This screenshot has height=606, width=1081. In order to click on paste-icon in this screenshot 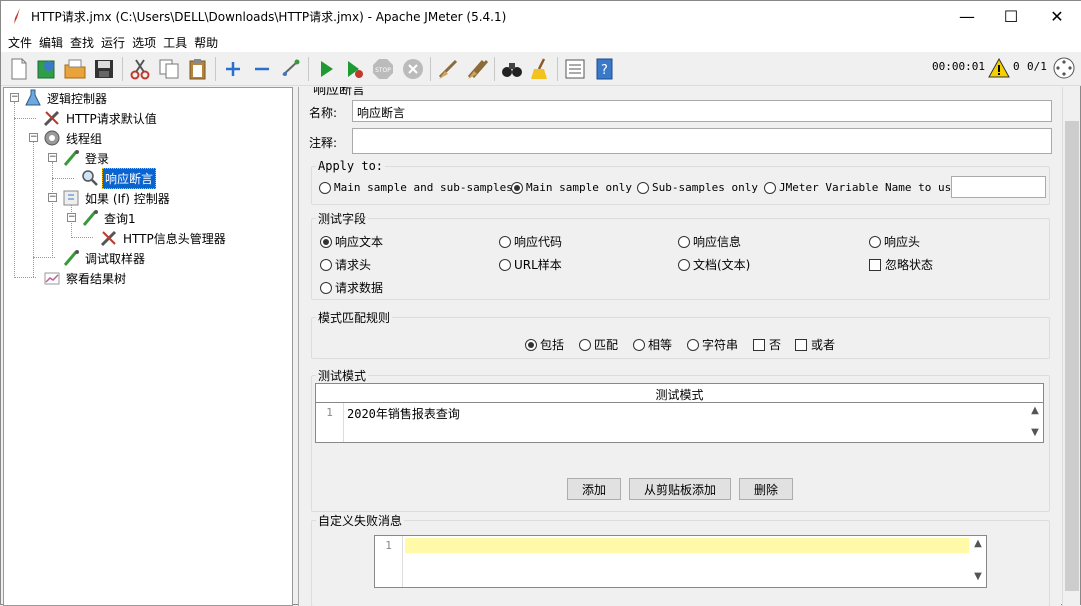, I will do `click(198, 69)`.